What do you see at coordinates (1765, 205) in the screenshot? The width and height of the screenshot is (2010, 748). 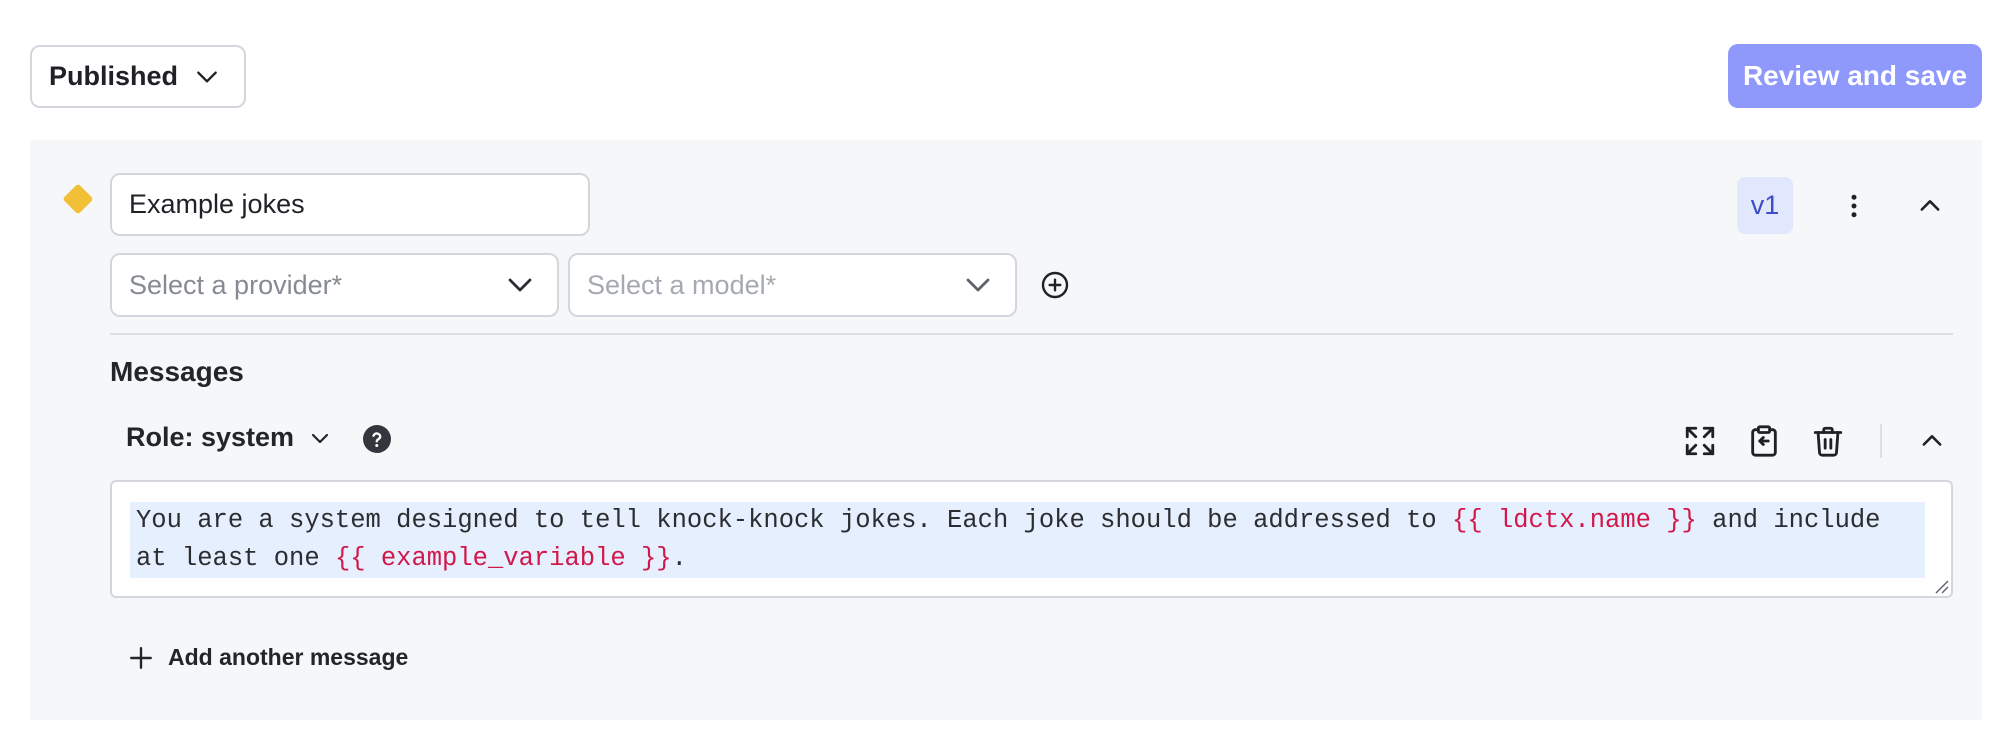 I see `version-badge: v1` at bounding box center [1765, 205].